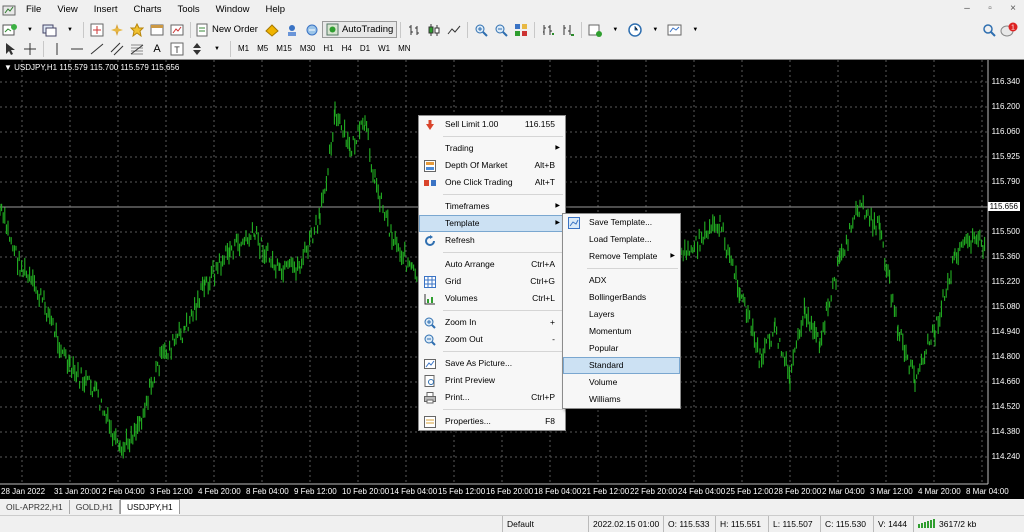  What do you see at coordinates (157, 49) in the screenshot?
I see `text-icon: A` at bounding box center [157, 49].